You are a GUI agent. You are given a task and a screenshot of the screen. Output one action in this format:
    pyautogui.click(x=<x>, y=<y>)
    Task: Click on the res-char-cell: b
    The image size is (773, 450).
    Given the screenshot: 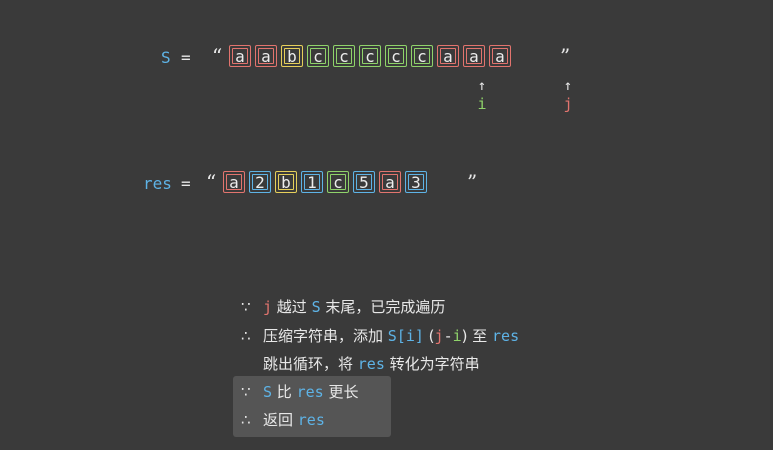 What is the action you would take?
    pyautogui.click(x=286, y=182)
    